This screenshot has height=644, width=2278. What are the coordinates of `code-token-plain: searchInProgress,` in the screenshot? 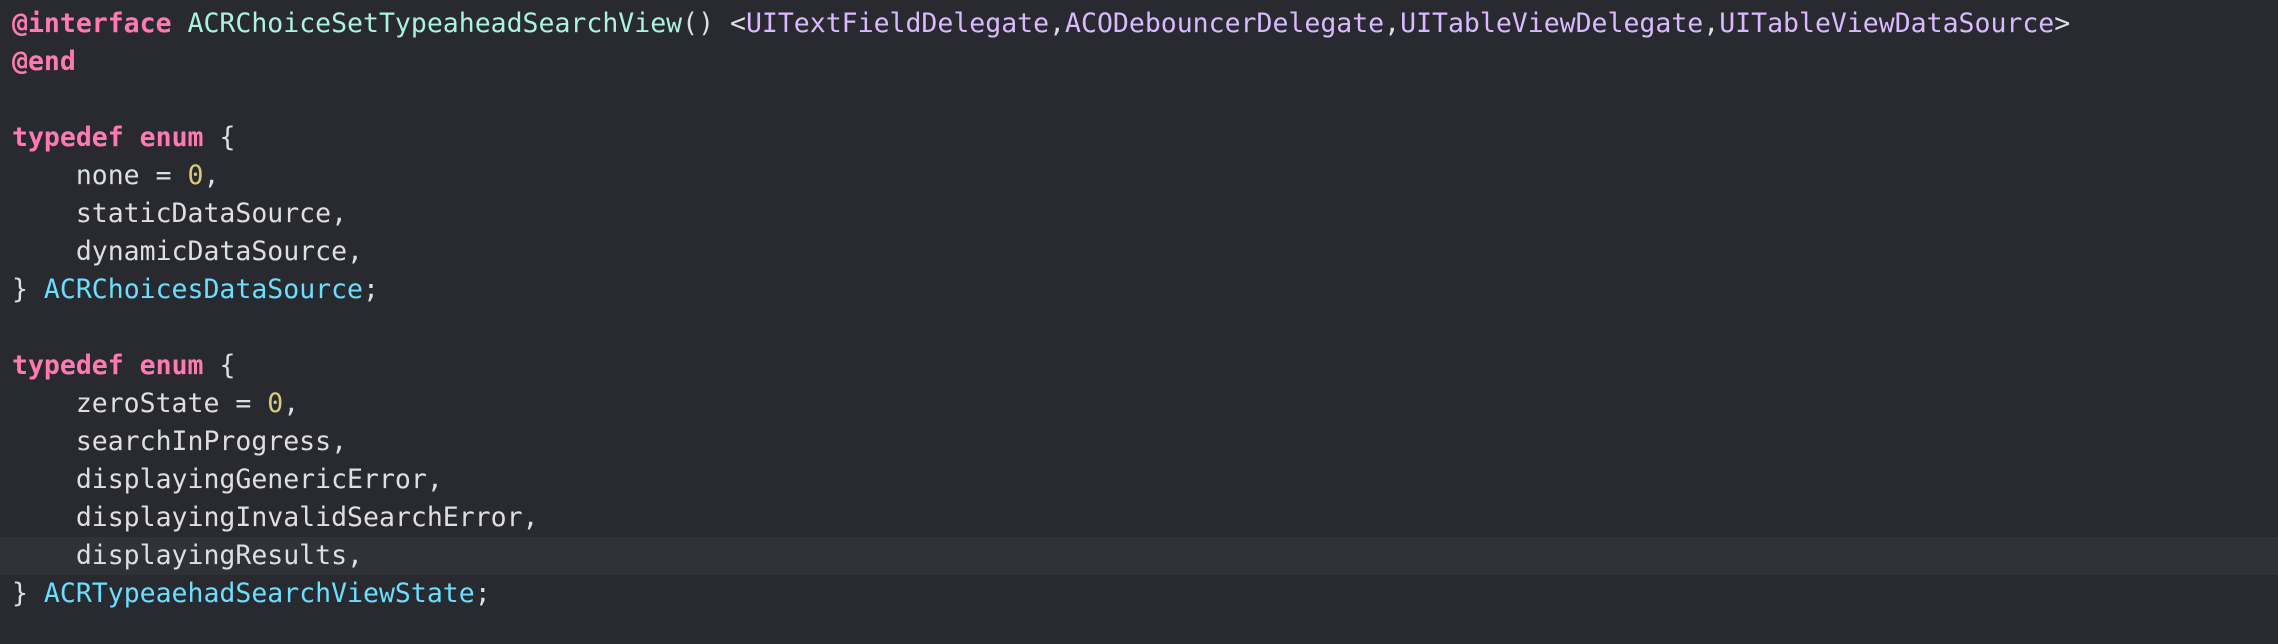 It's located at (180, 441).